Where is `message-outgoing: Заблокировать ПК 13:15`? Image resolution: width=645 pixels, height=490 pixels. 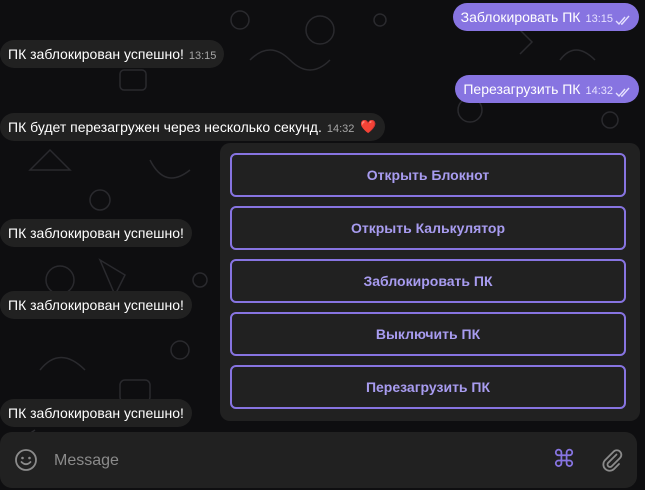
message-outgoing: Заблокировать ПК 13:15 is located at coordinates (545, 17).